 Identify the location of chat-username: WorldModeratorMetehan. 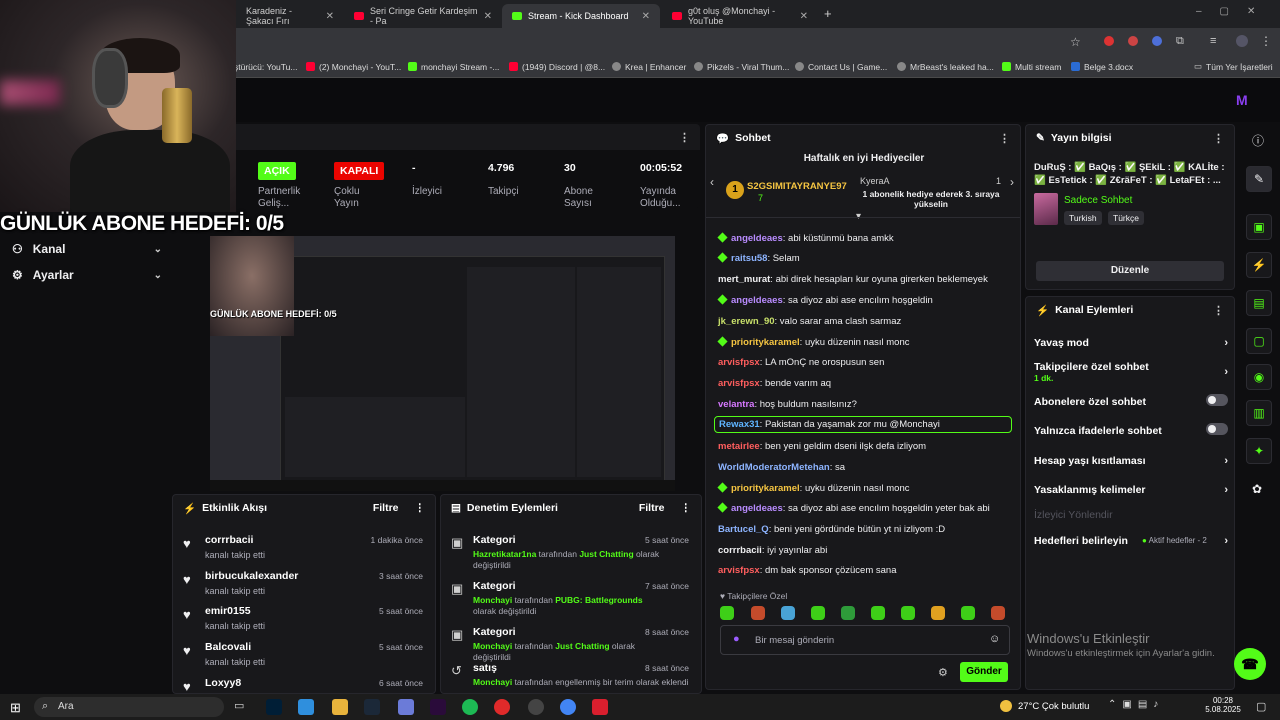
(774, 467).